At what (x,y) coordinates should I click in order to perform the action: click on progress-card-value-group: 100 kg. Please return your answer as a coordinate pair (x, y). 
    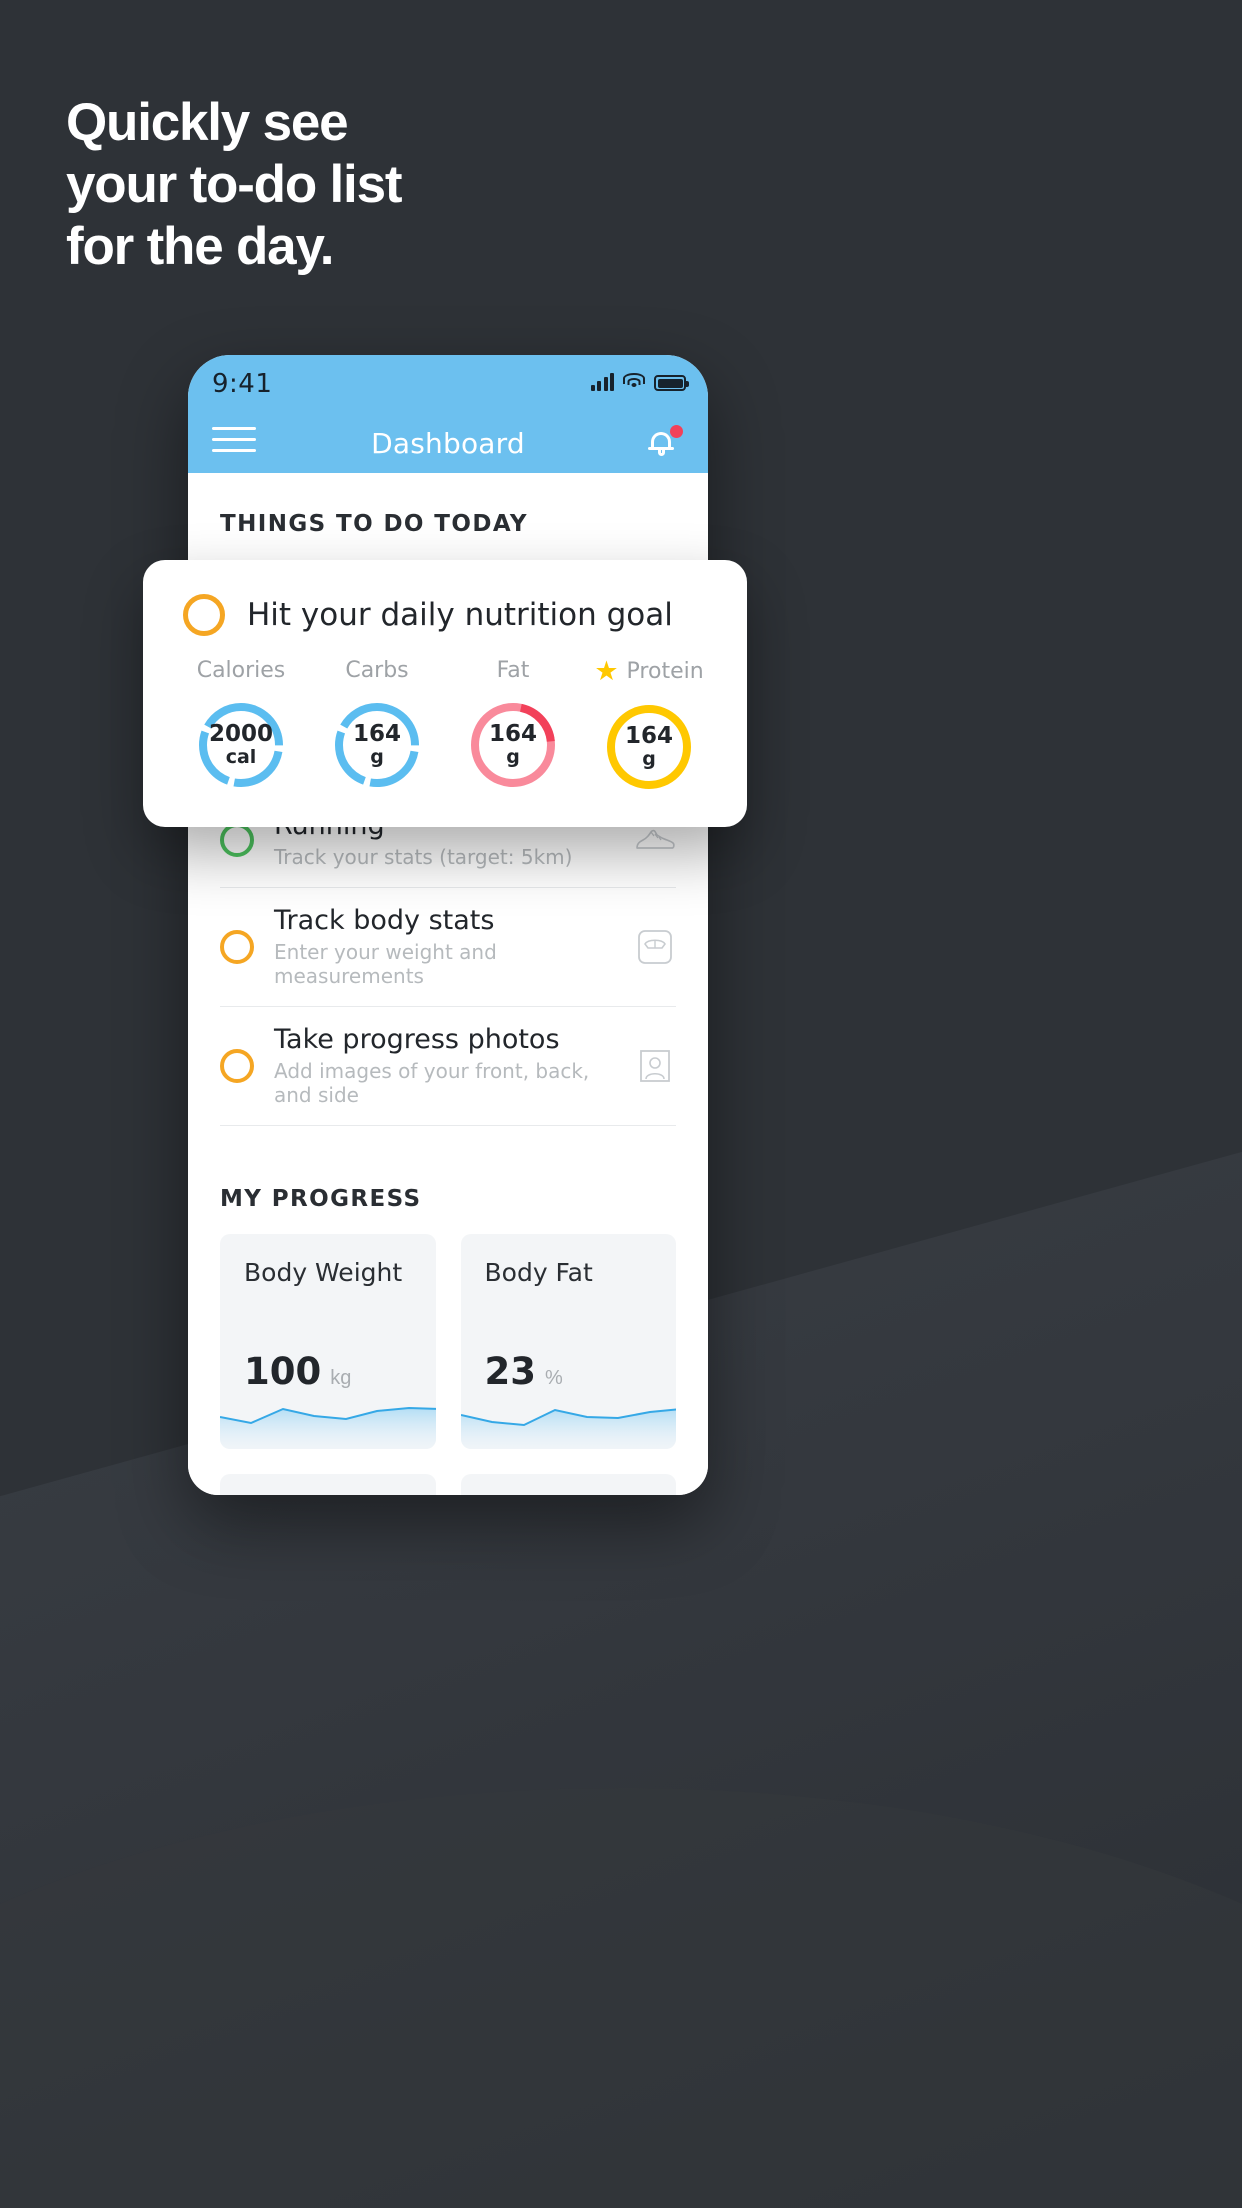
    Looking at the image, I should click on (297, 1371).